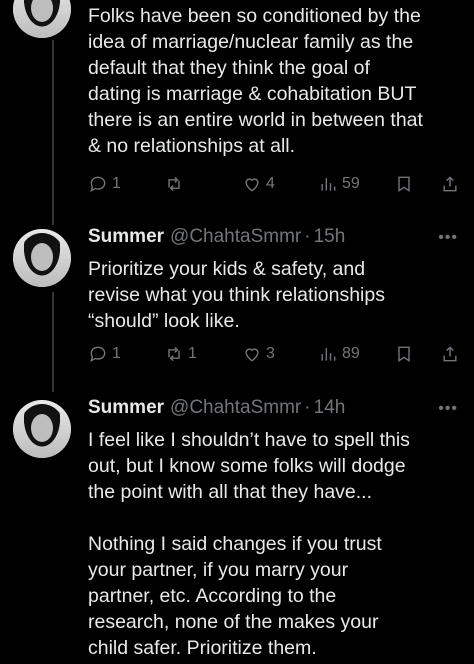 The height and width of the screenshot is (664, 474). I want to click on views-count: 59, so click(351, 183).